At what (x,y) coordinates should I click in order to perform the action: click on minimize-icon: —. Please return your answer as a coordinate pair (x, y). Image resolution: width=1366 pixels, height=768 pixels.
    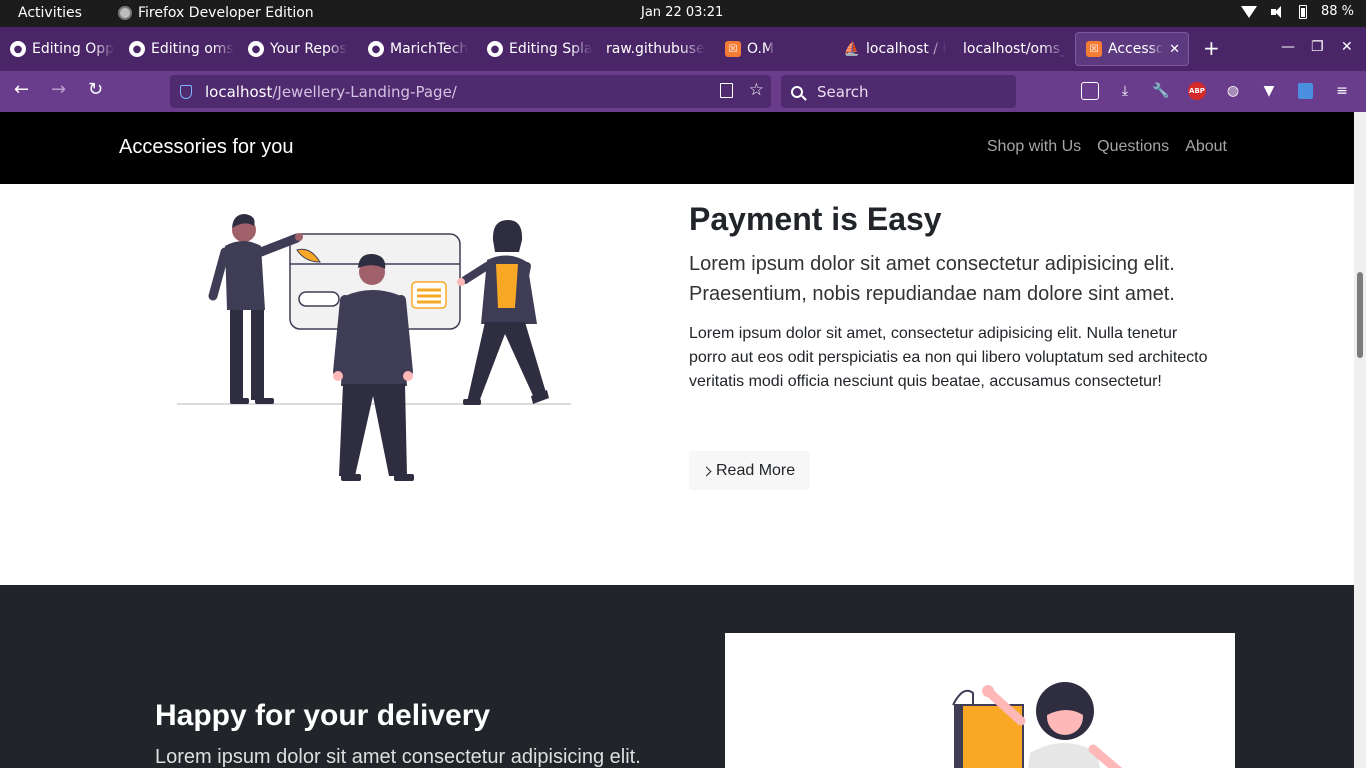
    Looking at the image, I should click on (1288, 47).